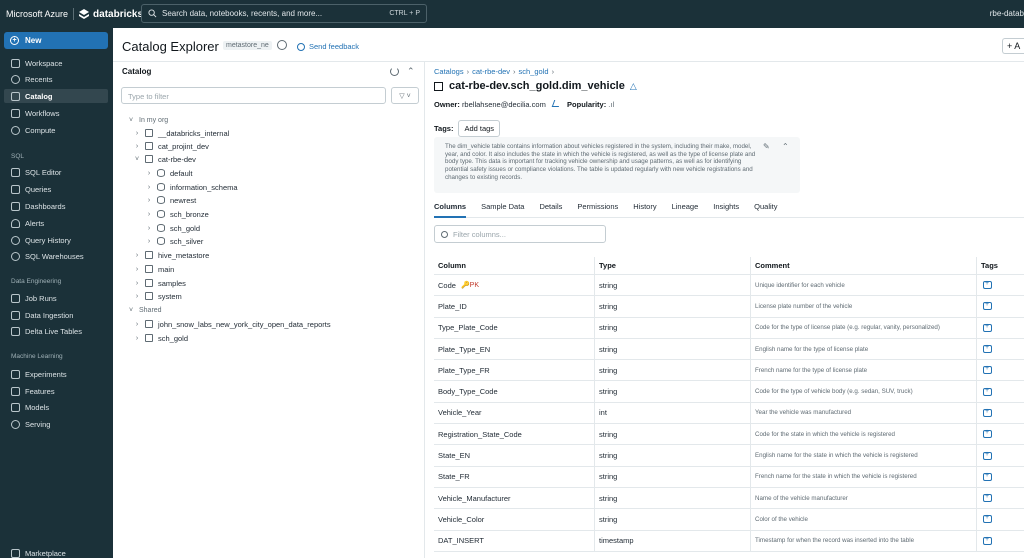  Describe the element at coordinates (56, 407) in the screenshot. I see `sidebar-item-models: Models` at that location.